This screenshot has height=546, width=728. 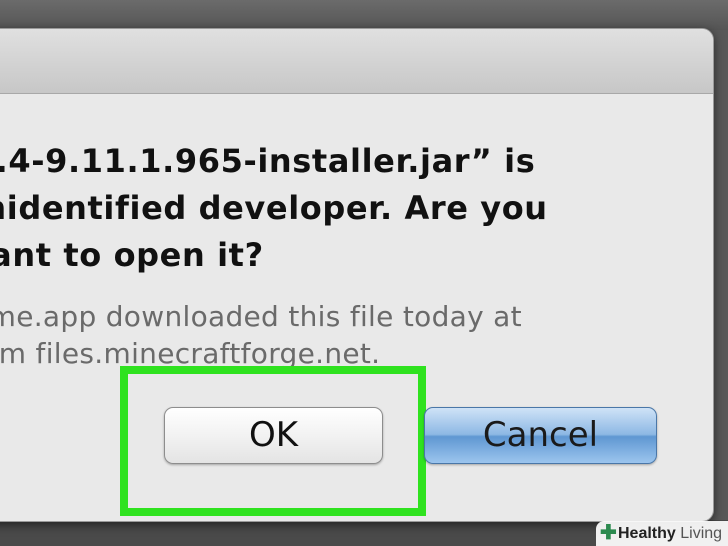 I want to click on ok-button: OK, so click(x=273, y=435).